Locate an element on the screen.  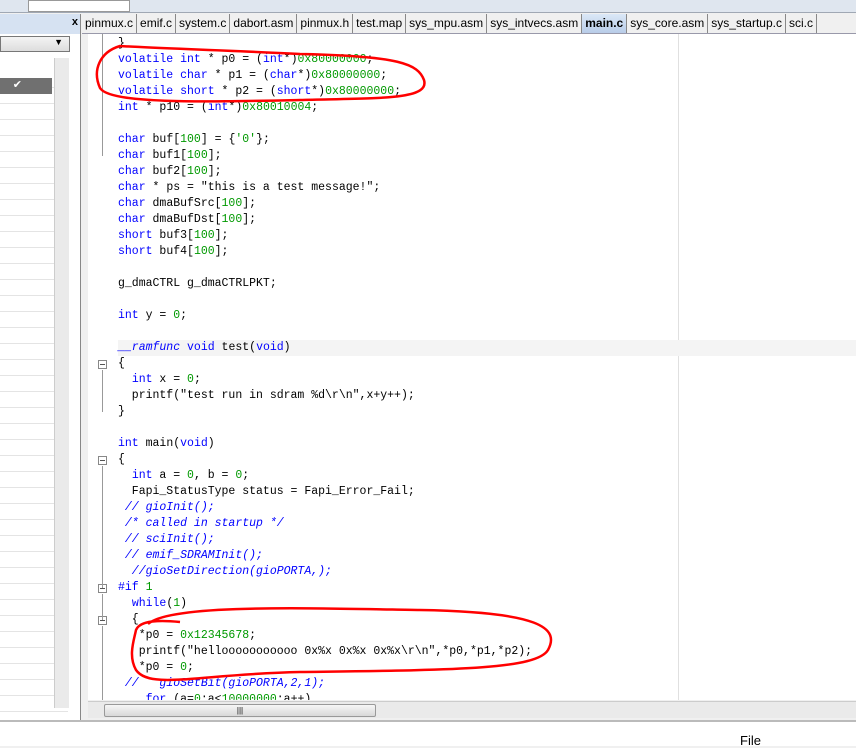
code-token: *p0 = is located at coordinates (149, 667).